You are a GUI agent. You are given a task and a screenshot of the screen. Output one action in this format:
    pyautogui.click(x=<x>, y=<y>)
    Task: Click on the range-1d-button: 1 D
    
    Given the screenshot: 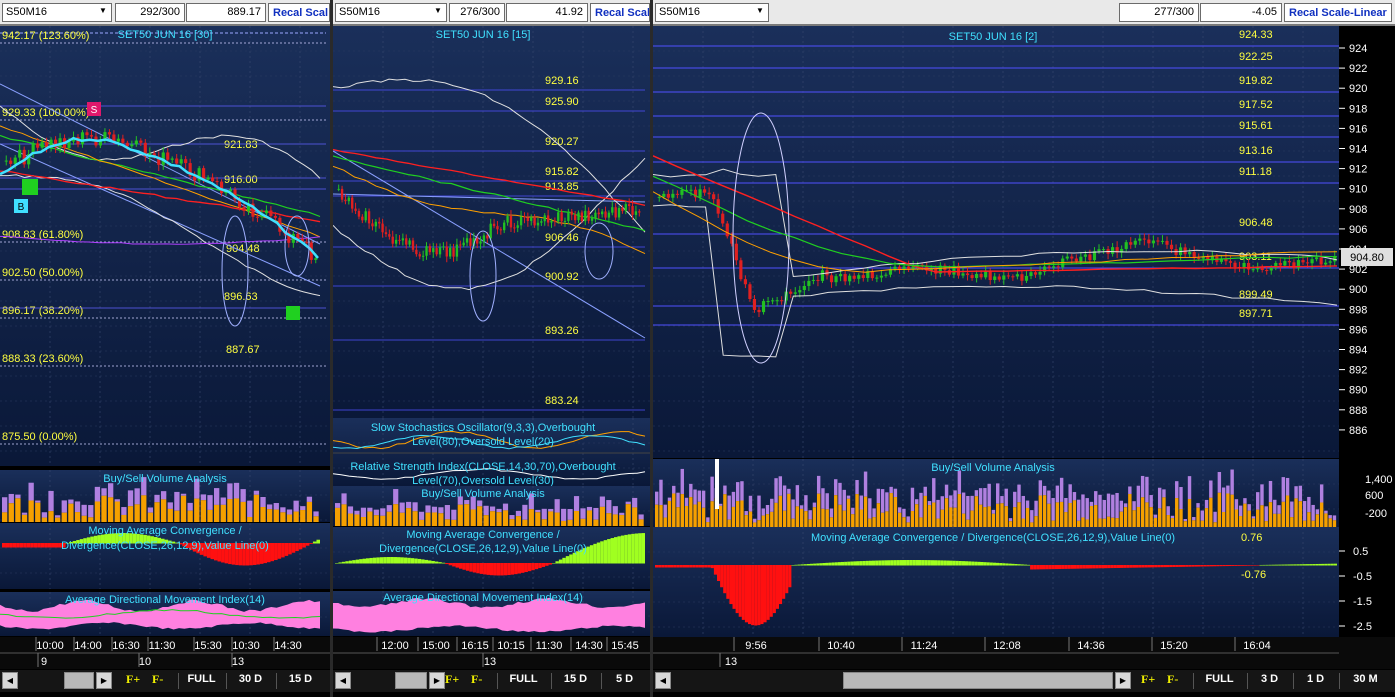 What is the action you would take?
    pyautogui.click(x=1315, y=681)
    